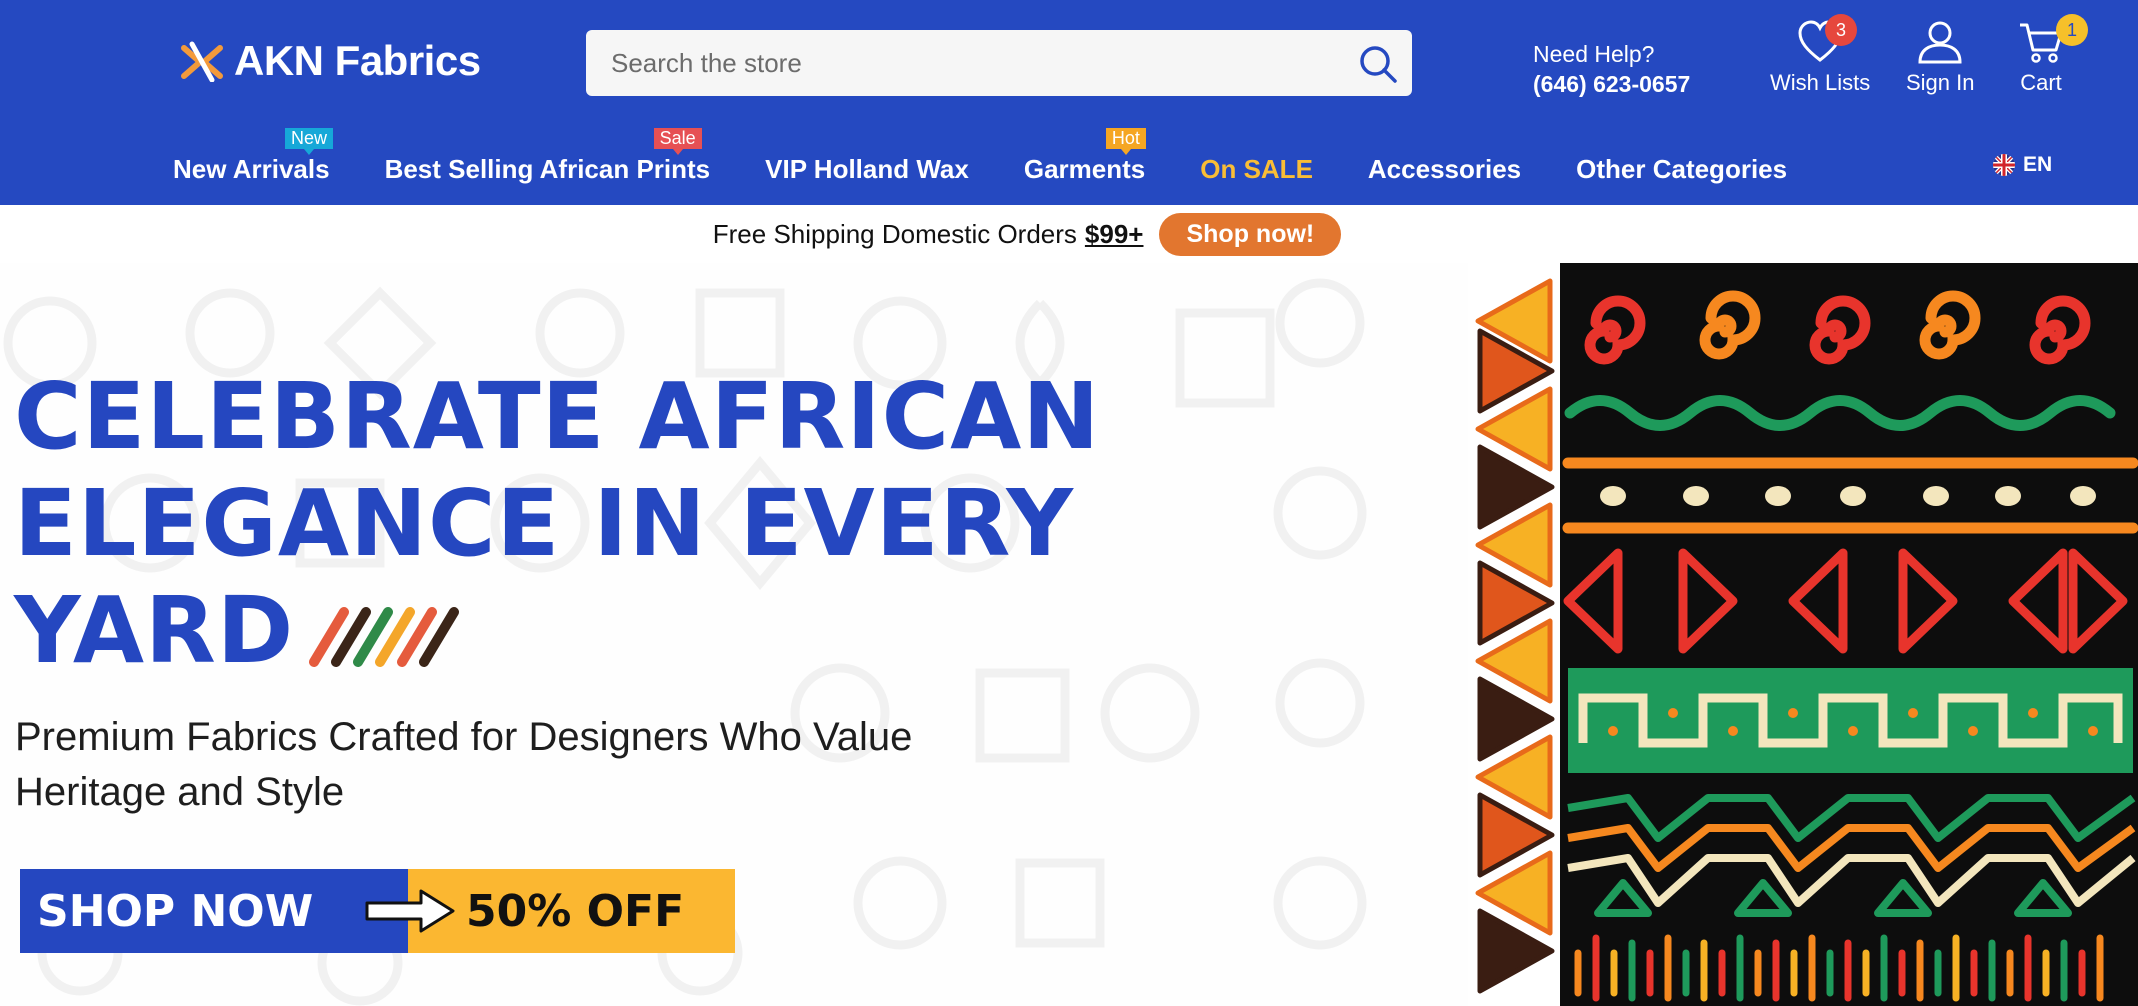 Image resolution: width=2138 pixels, height=1006 pixels. I want to click on headline-line: ELEGANCE IN EVERY, so click(544, 523).